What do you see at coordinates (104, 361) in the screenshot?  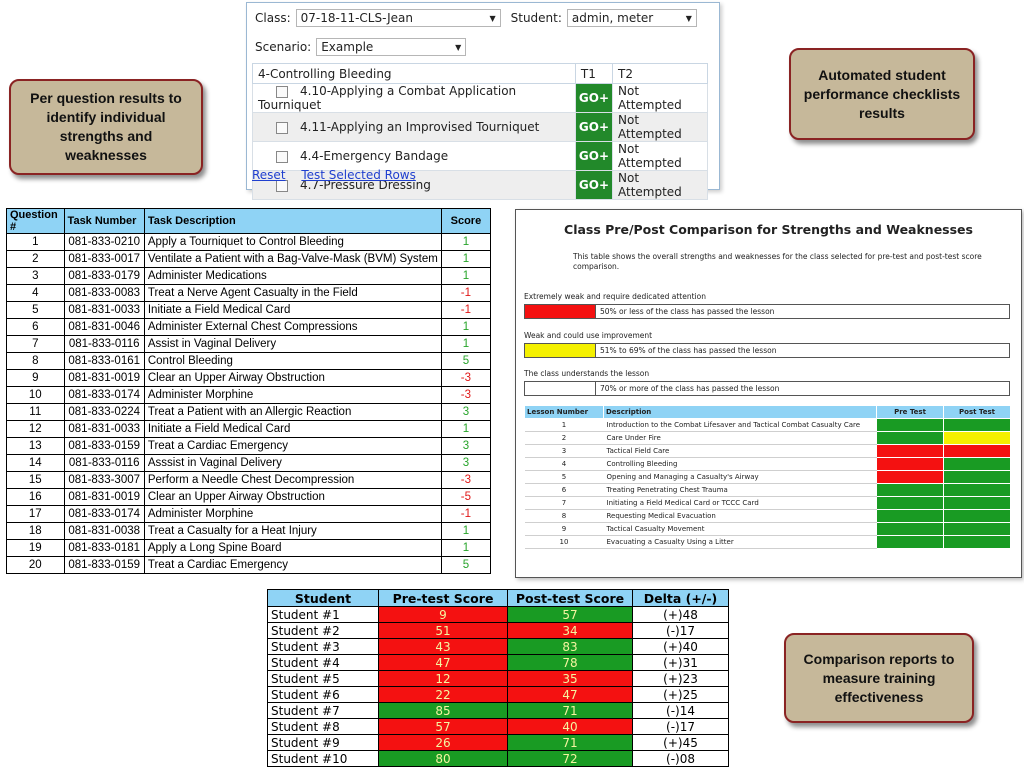 I see `task-number: 081-833-0161` at bounding box center [104, 361].